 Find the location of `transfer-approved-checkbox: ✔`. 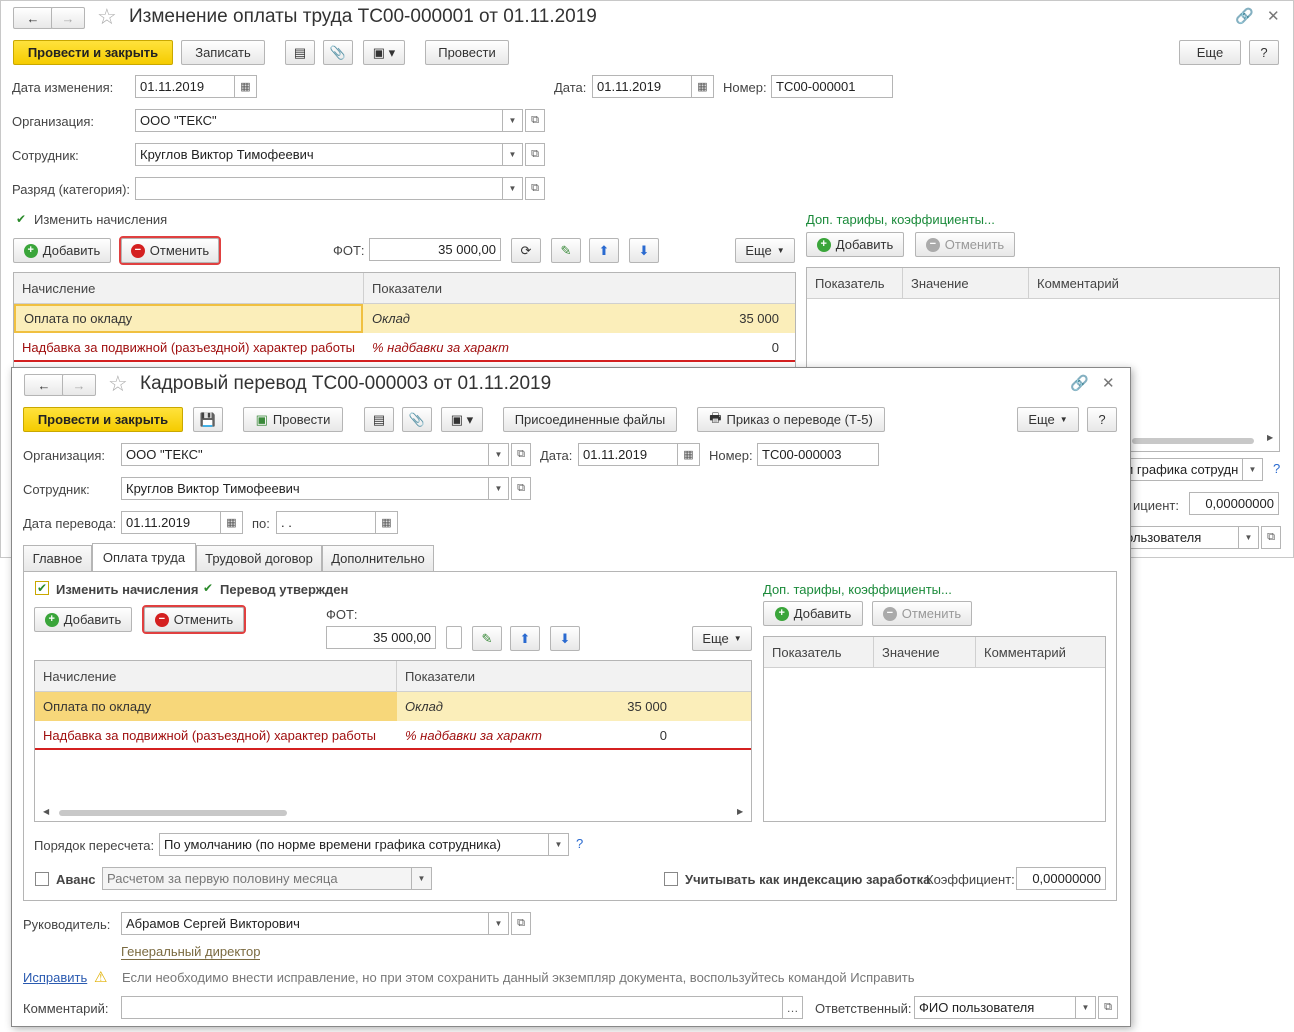

transfer-approved-checkbox: ✔ is located at coordinates (208, 588).